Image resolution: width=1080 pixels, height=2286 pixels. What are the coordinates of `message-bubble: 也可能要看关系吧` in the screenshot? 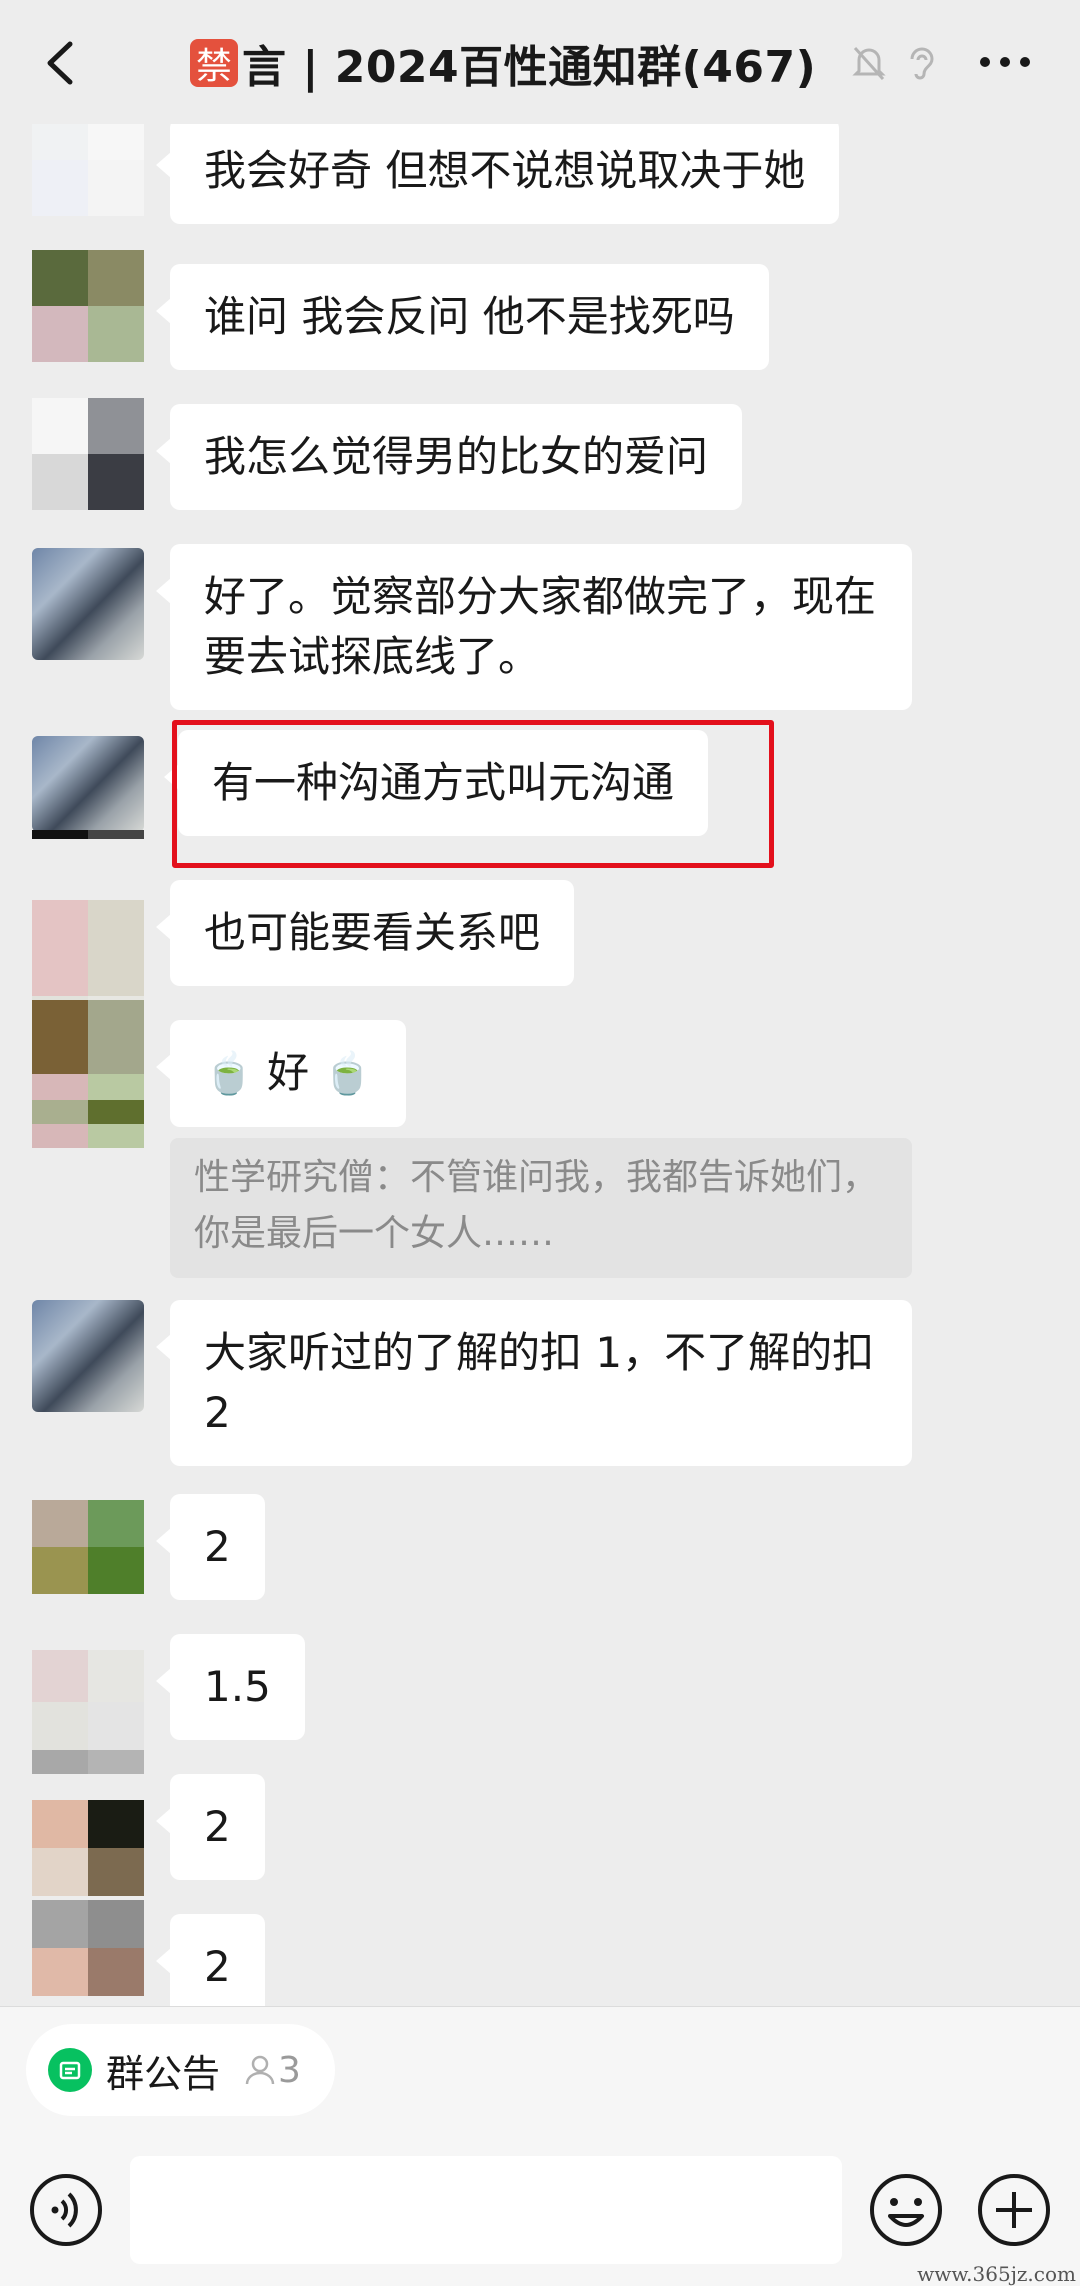 It's located at (365, 933).